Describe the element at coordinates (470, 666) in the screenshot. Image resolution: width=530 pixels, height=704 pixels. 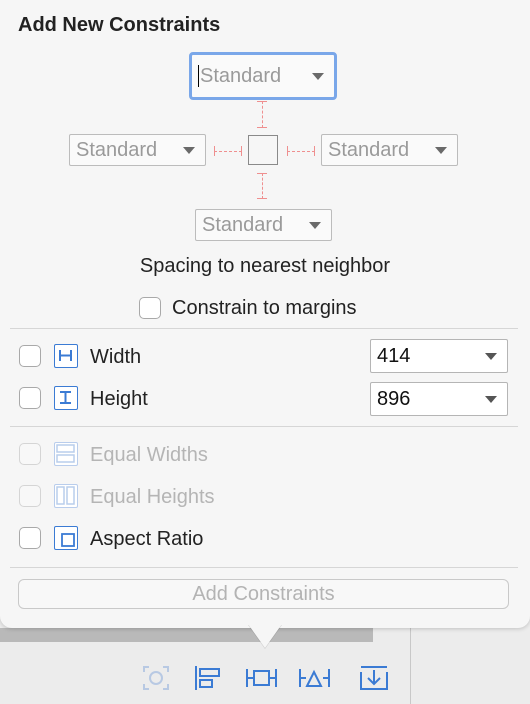
I see `bottom-bar-right` at that location.